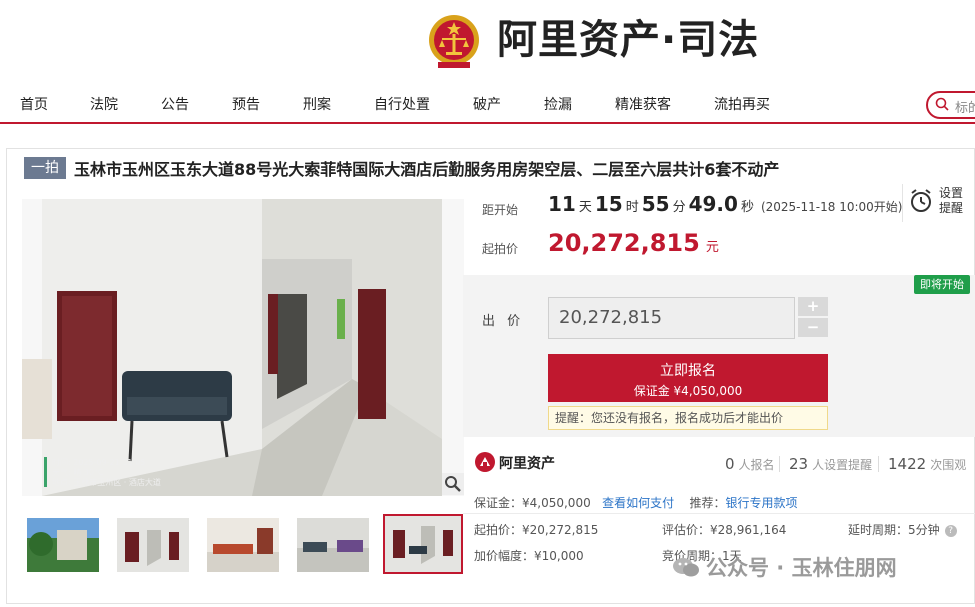 The width and height of the screenshot is (975, 607). I want to click on thumbnail-hall, so click(333, 545).